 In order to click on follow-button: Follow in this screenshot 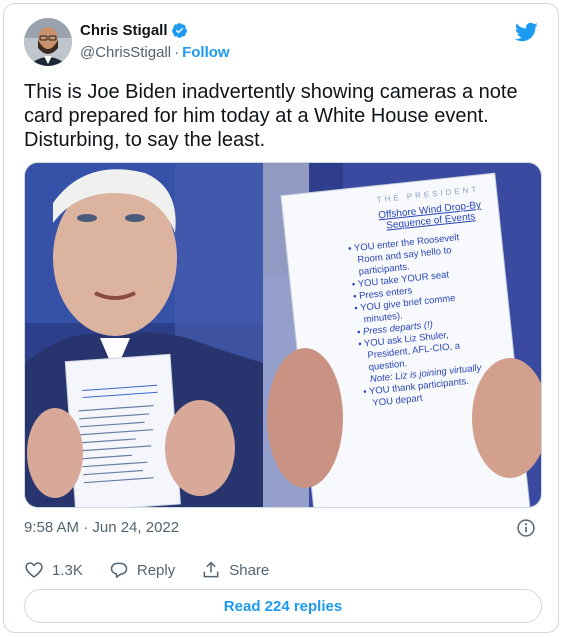, I will do `click(206, 52)`.